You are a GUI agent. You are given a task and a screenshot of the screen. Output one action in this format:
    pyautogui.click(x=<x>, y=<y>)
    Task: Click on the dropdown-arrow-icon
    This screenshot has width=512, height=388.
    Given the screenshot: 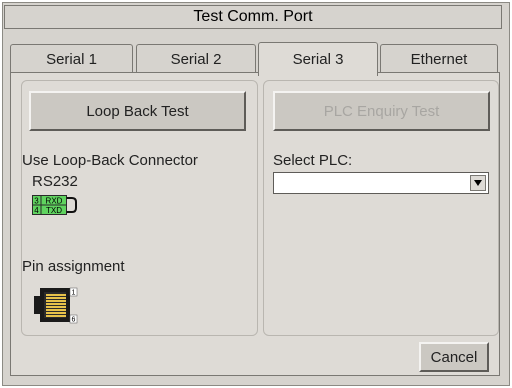 What is the action you would take?
    pyautogui.click(x=478, y=183)
    